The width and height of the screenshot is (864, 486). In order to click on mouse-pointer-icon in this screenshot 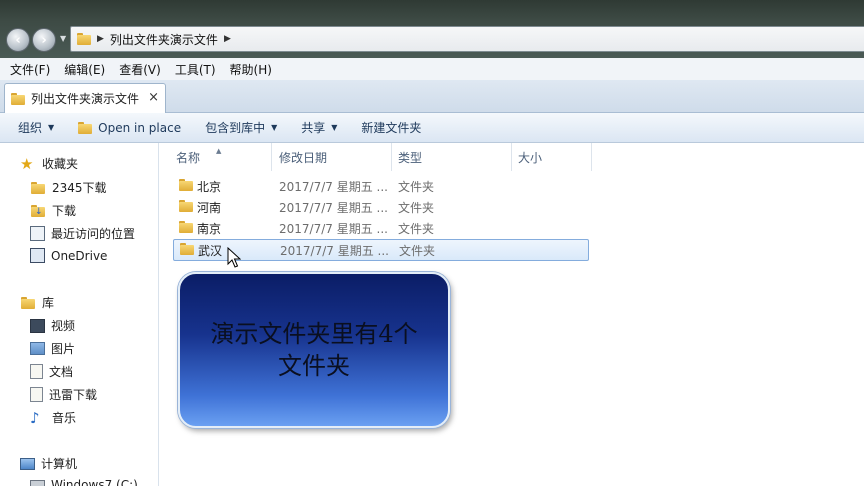, I will do `click(234, 257)`.